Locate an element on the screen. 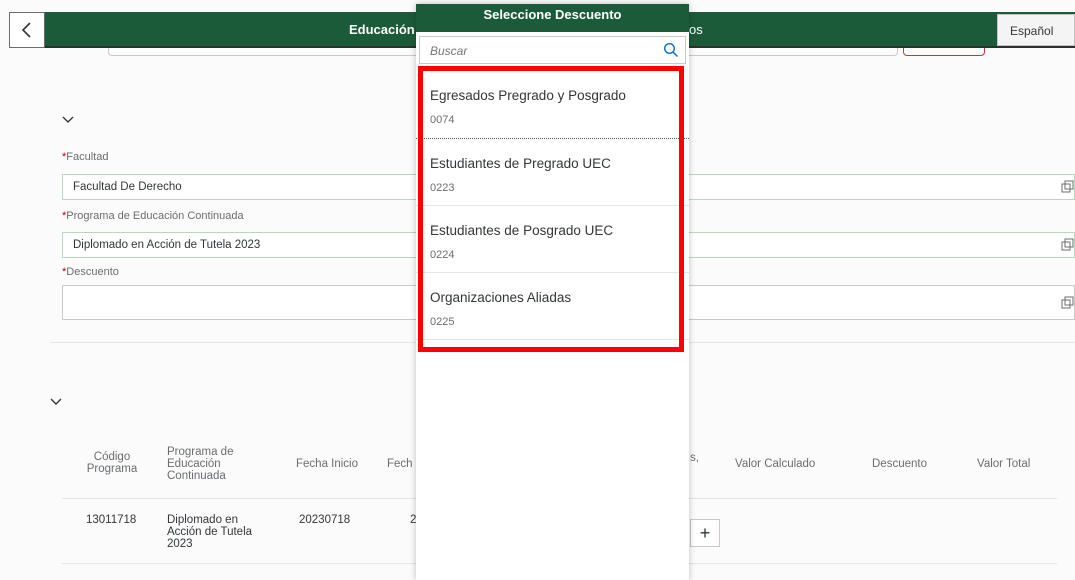 Image resolution: width=1075 pixels, height=580 pixels. column-header-programa: Programa de Educación Continuada is located at coordinates (200, 464).